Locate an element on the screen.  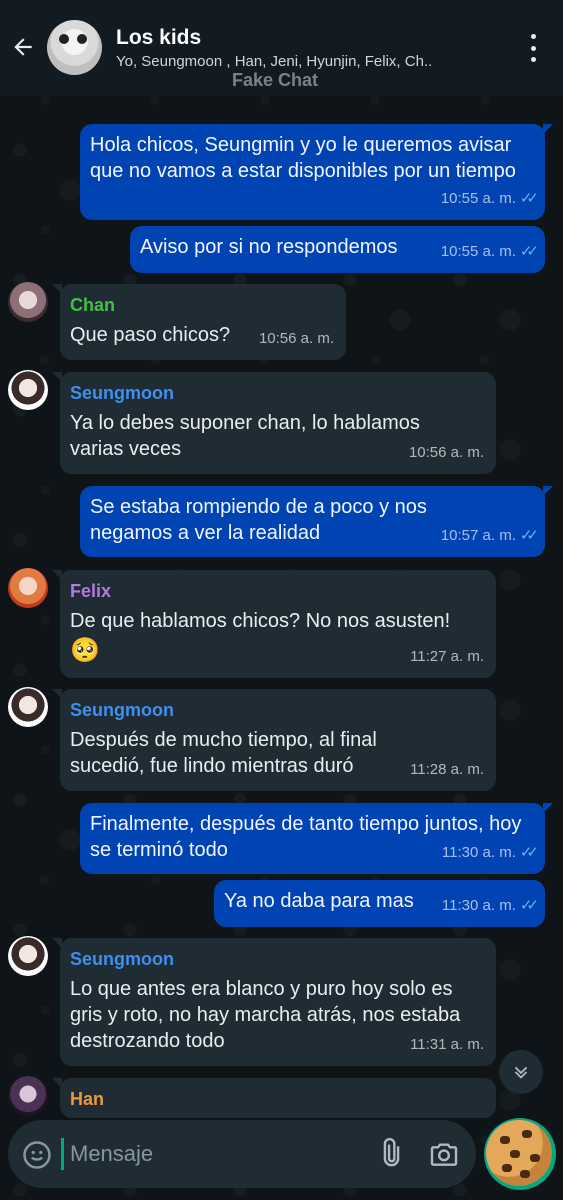
sender-name: Felix is located at coordinates (278, 591).